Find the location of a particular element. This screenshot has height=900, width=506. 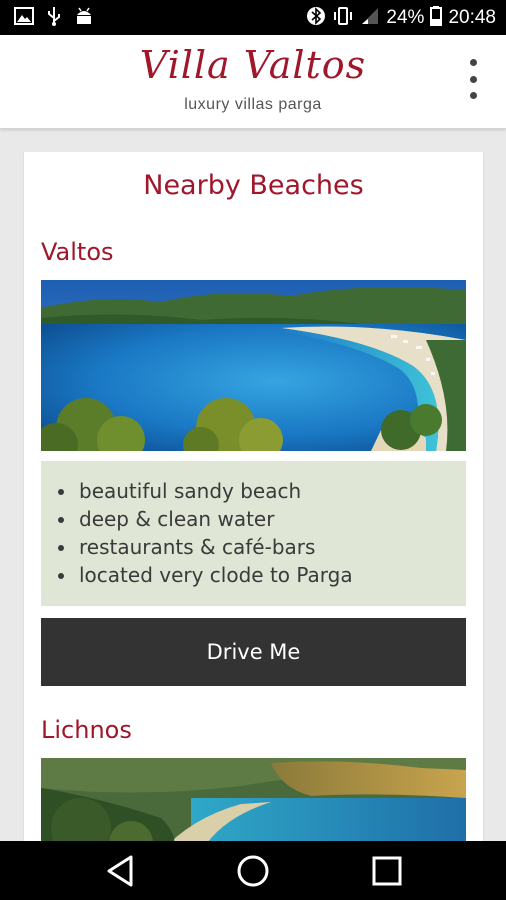

beach-name-lichnos: Lichnos is located at coordinates (86, 730).